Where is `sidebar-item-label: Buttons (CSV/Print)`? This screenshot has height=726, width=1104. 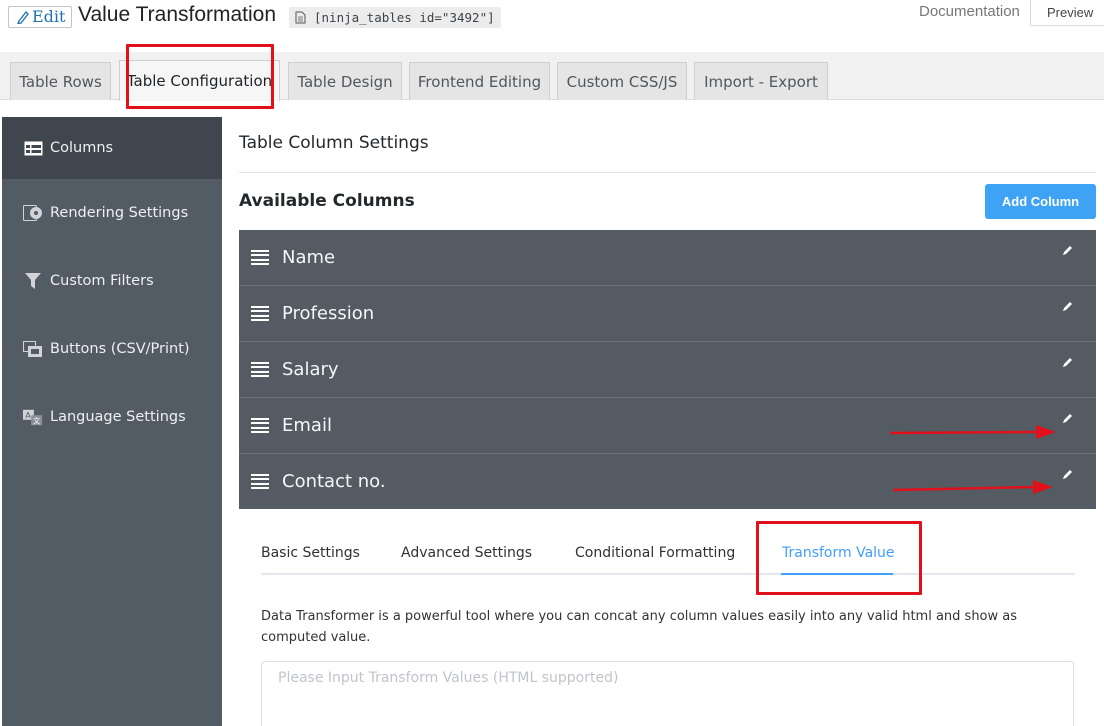
sidebar-item-label: Buttons (CSV/Print) is located at coordinates (120, 349).